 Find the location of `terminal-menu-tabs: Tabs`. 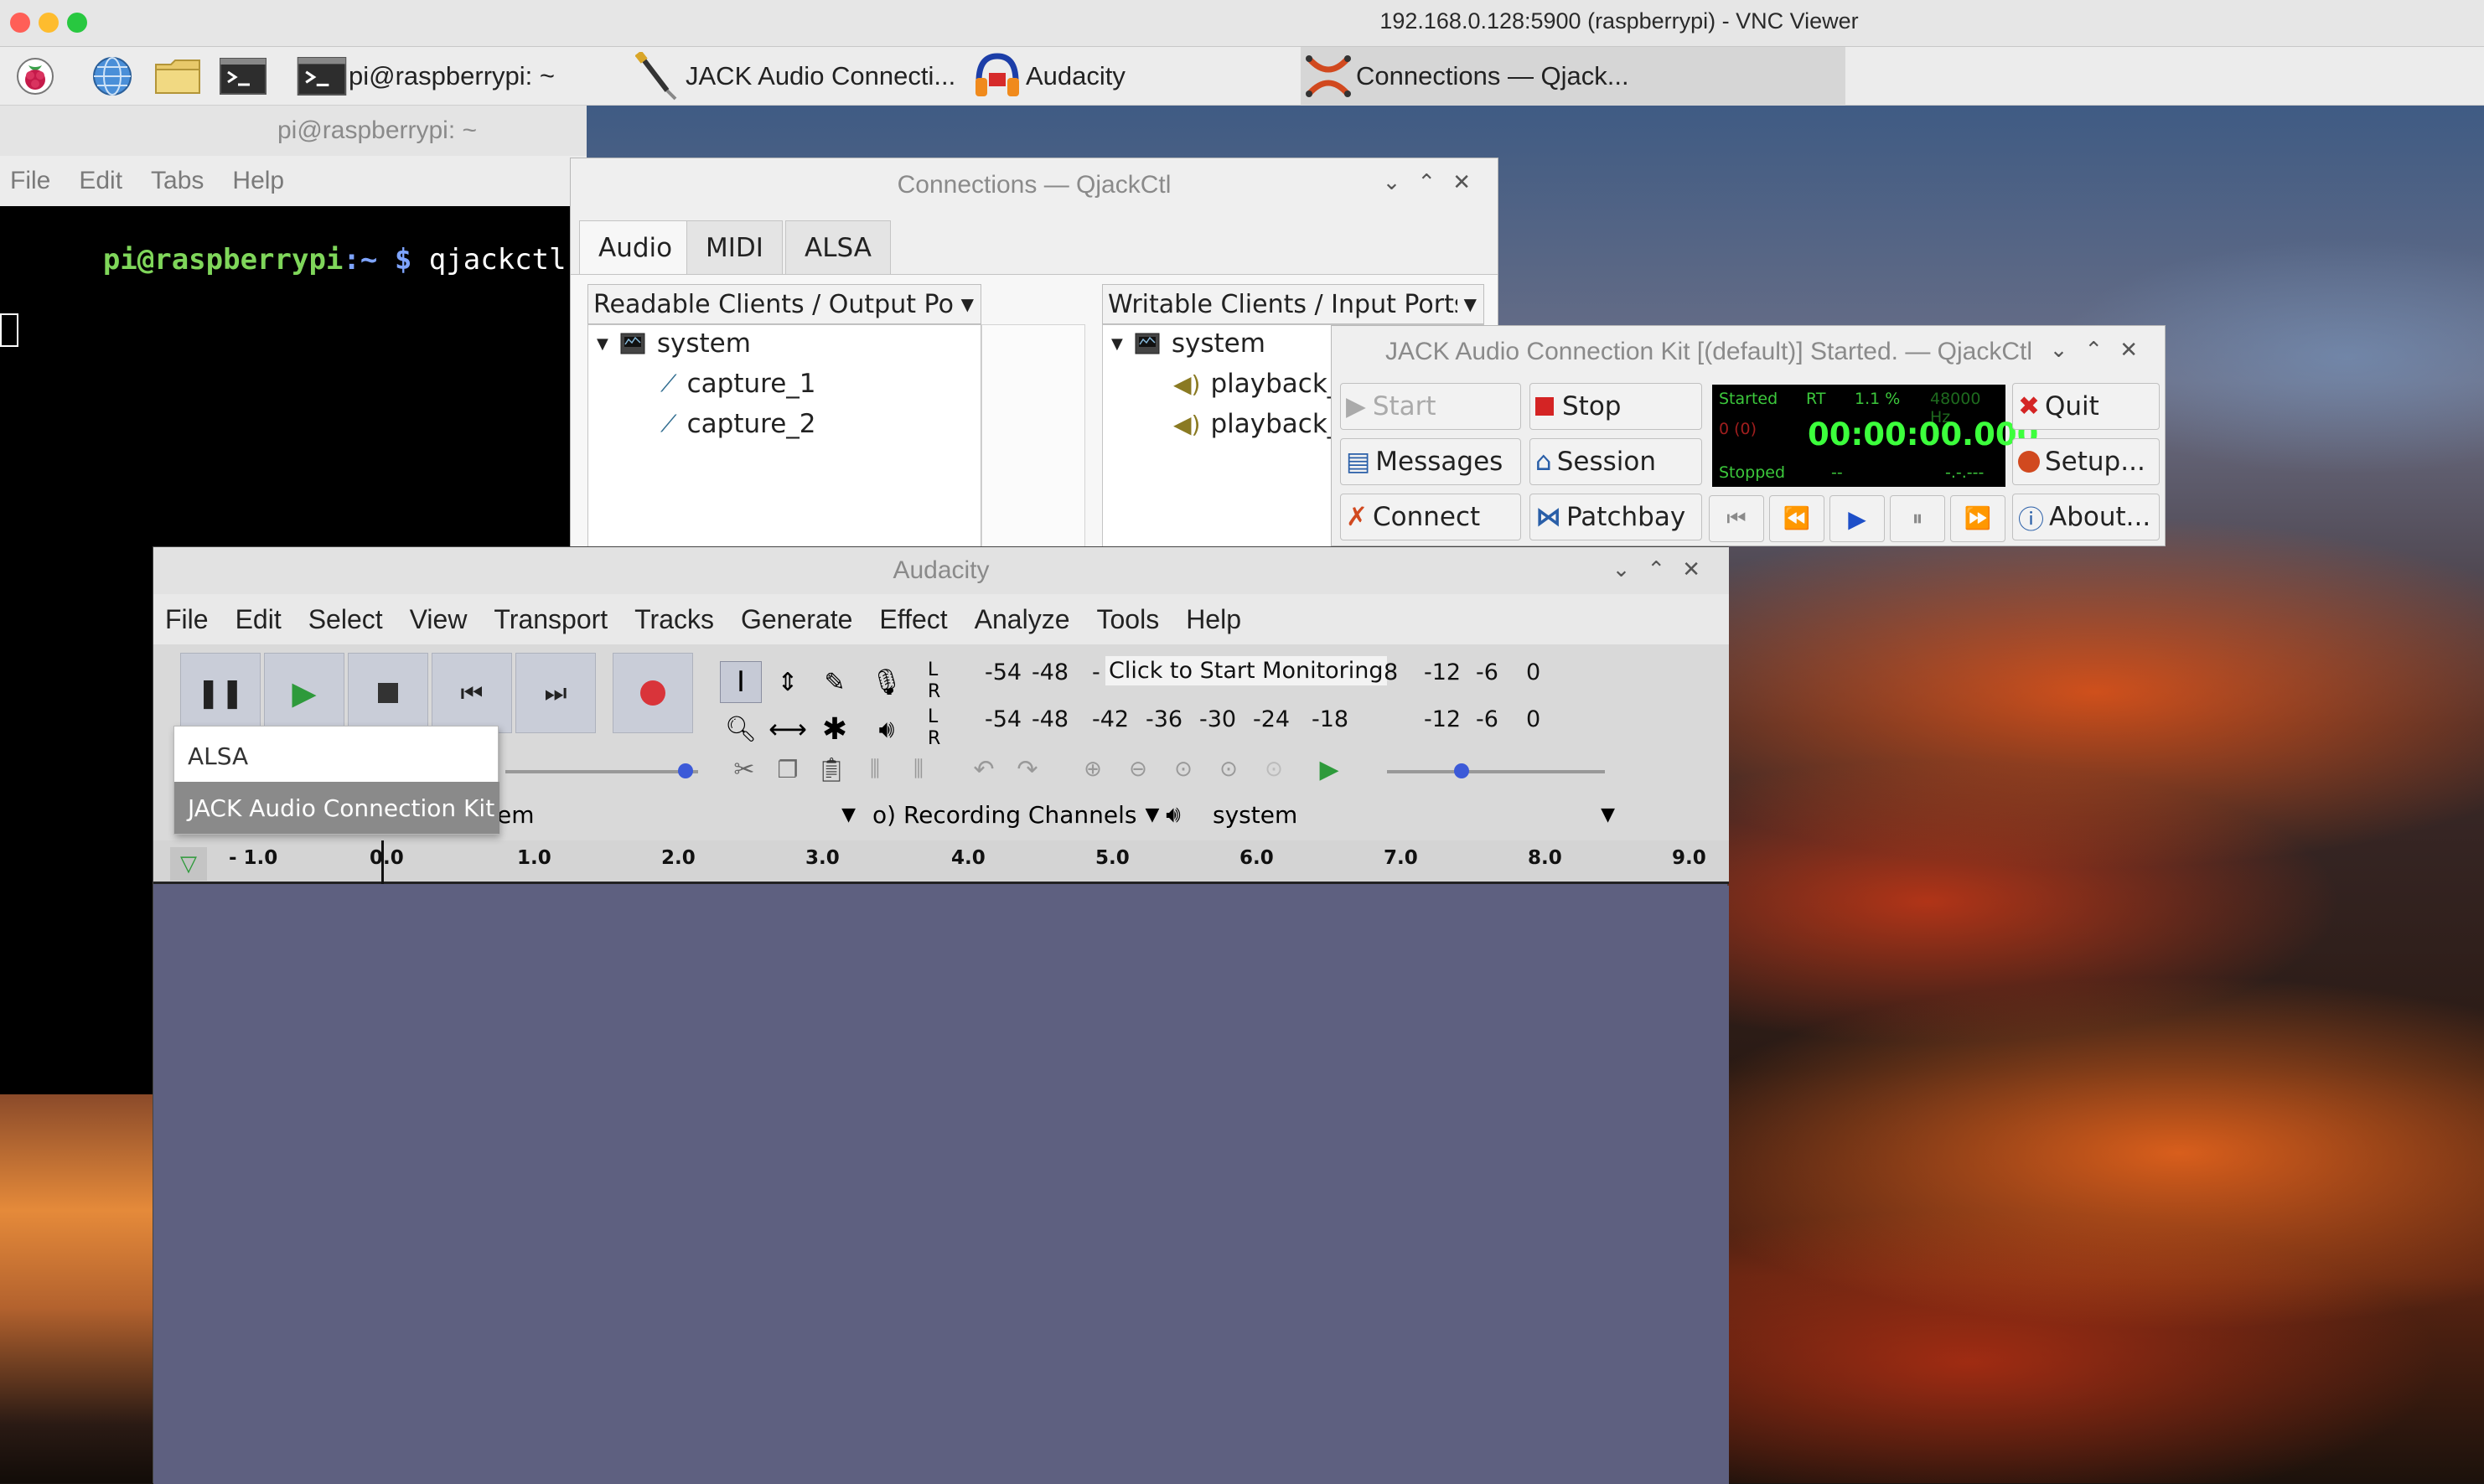

terminal-menu-tabs: Tabs is located at coordinates (177, 181).